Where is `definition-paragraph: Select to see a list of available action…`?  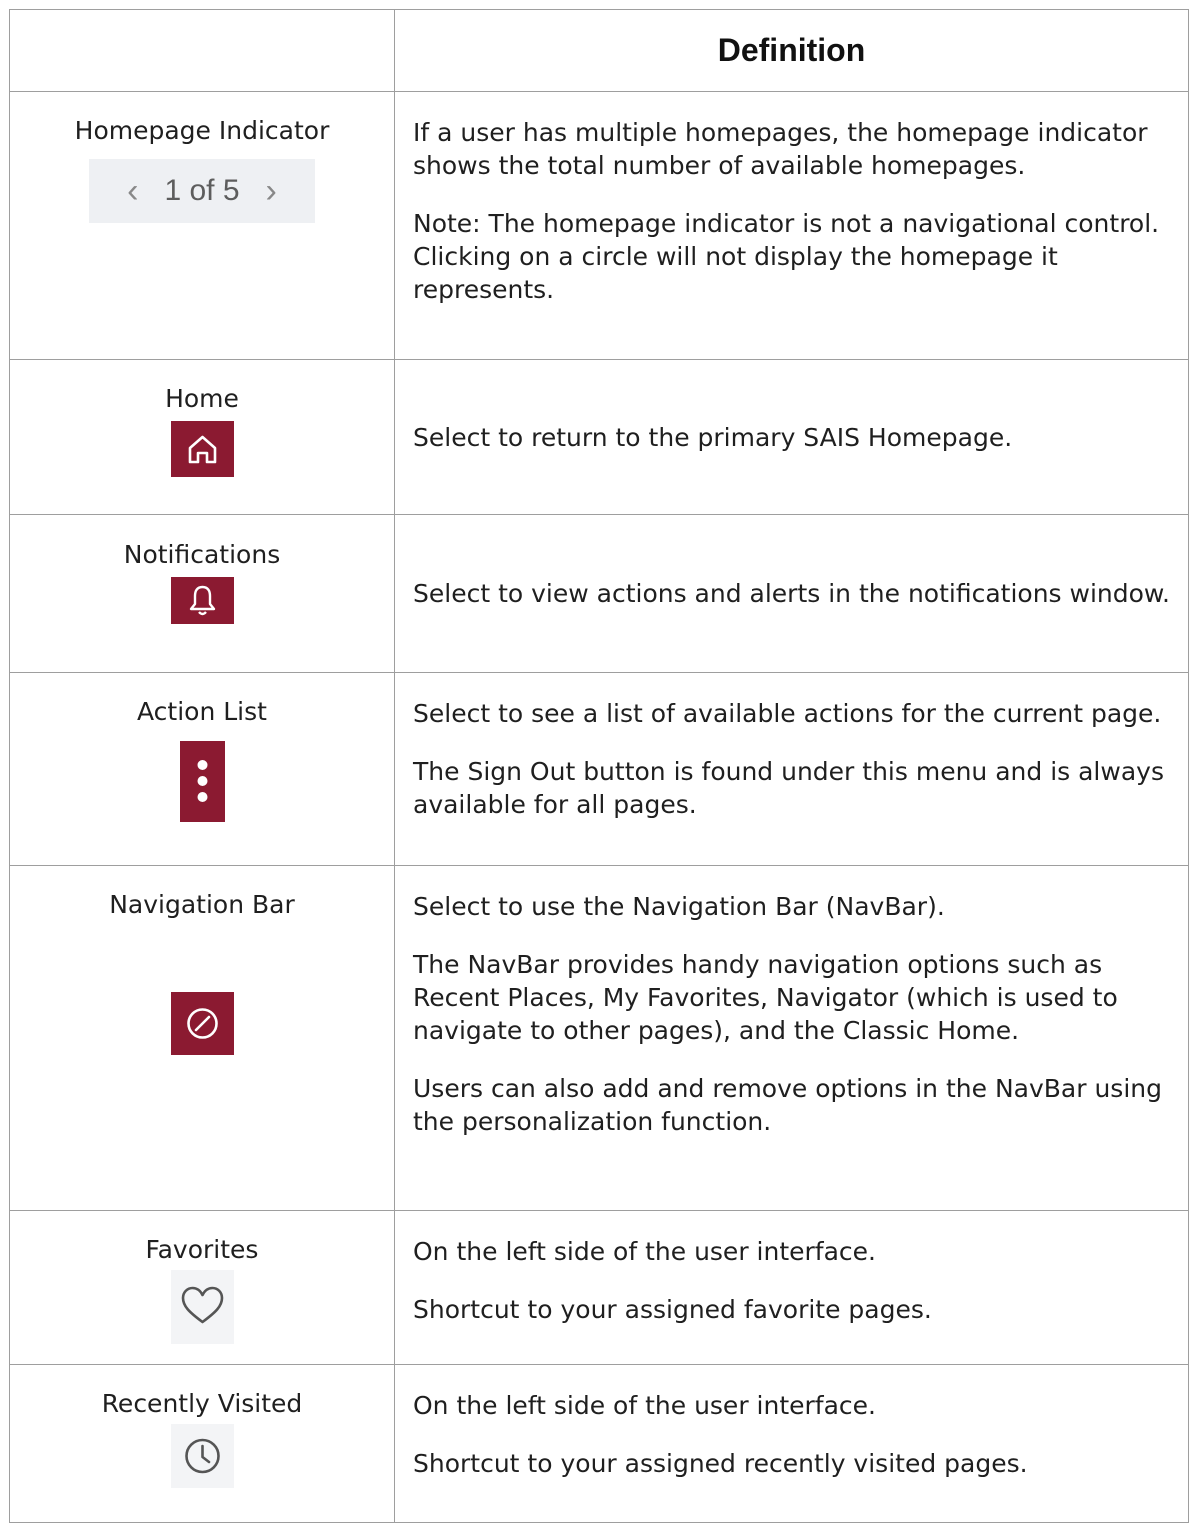 definition-paragraph: Select to see a list of available action… is located at coordinates (787, 713).